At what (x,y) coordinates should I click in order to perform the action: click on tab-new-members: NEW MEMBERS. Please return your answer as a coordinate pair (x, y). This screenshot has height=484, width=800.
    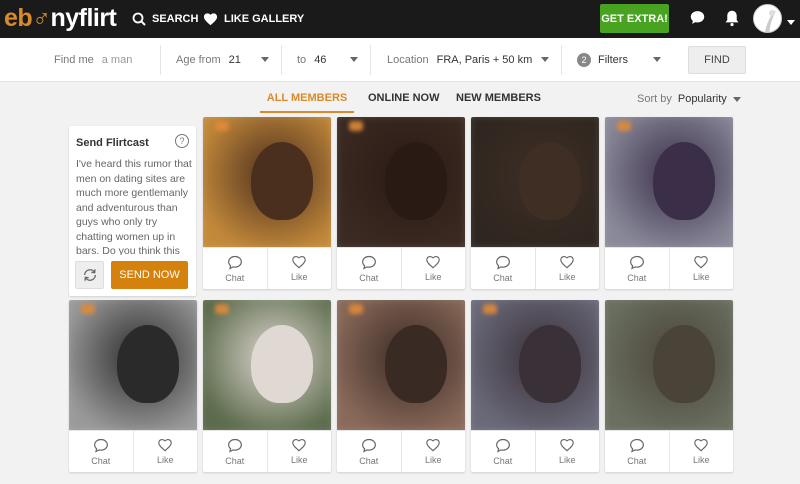
    Looking at the image, I should click on (498, 98).